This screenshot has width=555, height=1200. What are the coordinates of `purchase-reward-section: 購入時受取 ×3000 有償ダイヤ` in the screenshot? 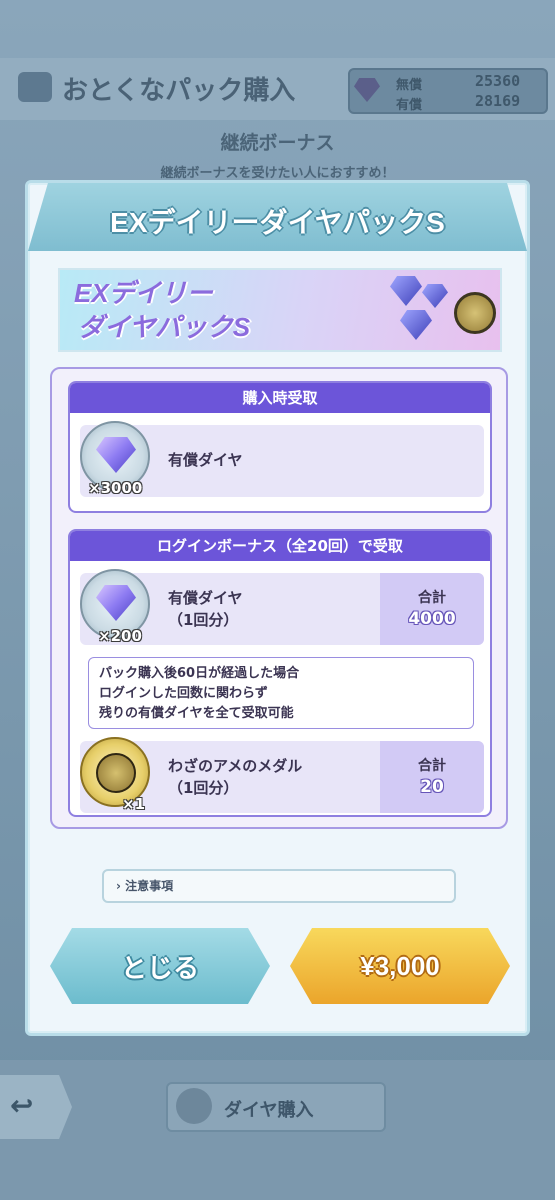 It's located at (280, 447).